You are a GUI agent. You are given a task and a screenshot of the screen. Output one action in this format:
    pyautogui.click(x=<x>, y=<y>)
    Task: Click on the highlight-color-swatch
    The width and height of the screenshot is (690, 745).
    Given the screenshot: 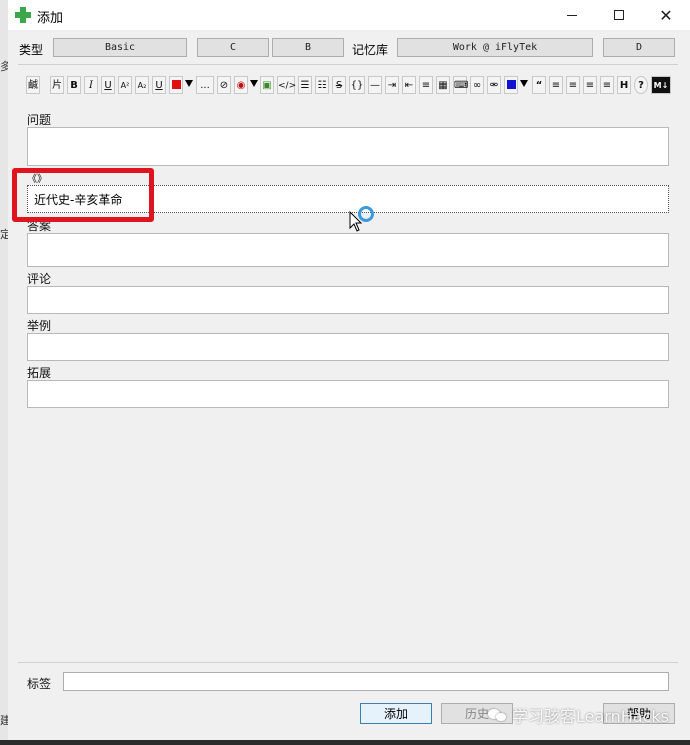 What is the action you would take?
    pyautogui.click(x=511, y=84)
    